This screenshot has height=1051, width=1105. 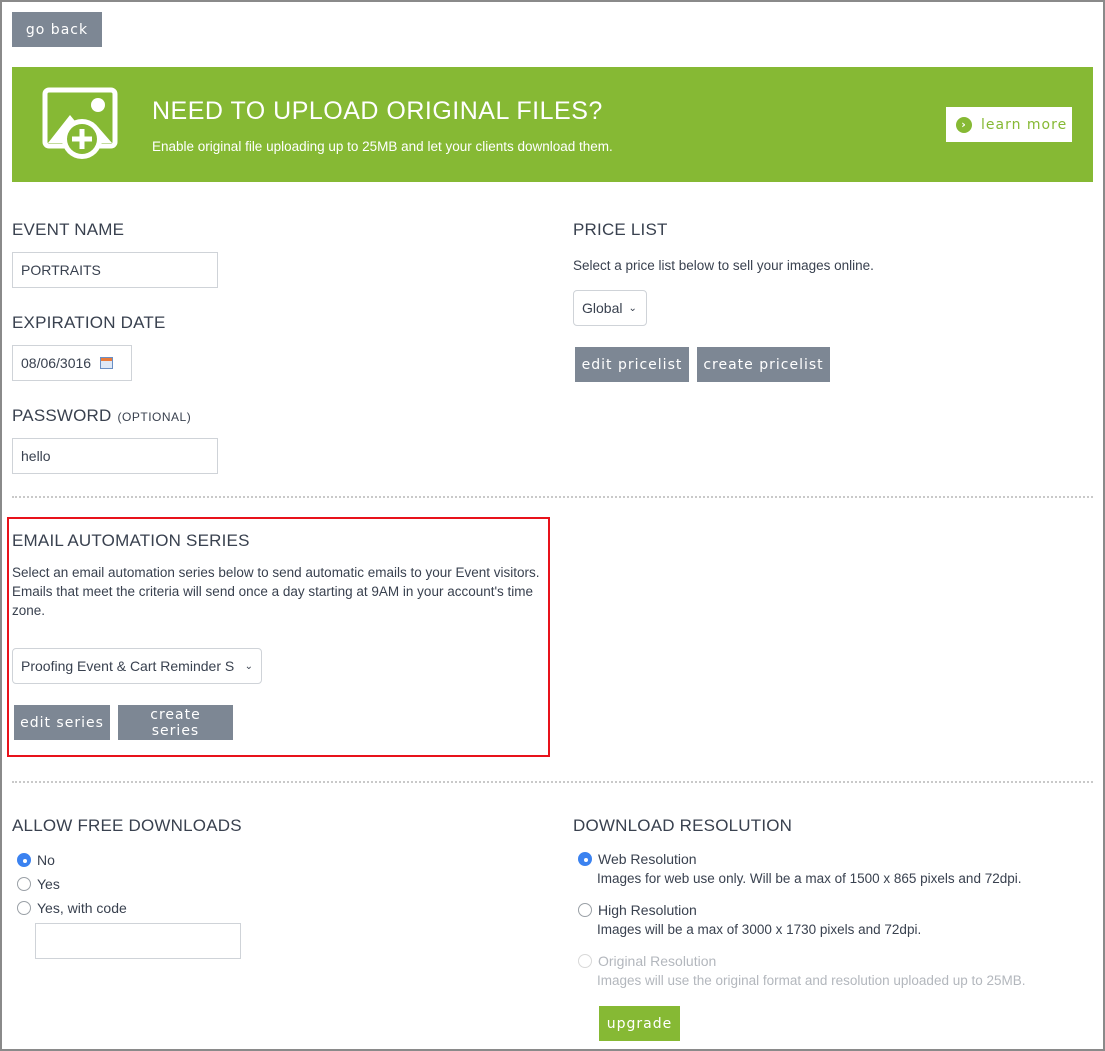 What do you see at coordinates (107, 363) in the screenshot?
I see `calendar-icon` at bounding box center [107, 363].